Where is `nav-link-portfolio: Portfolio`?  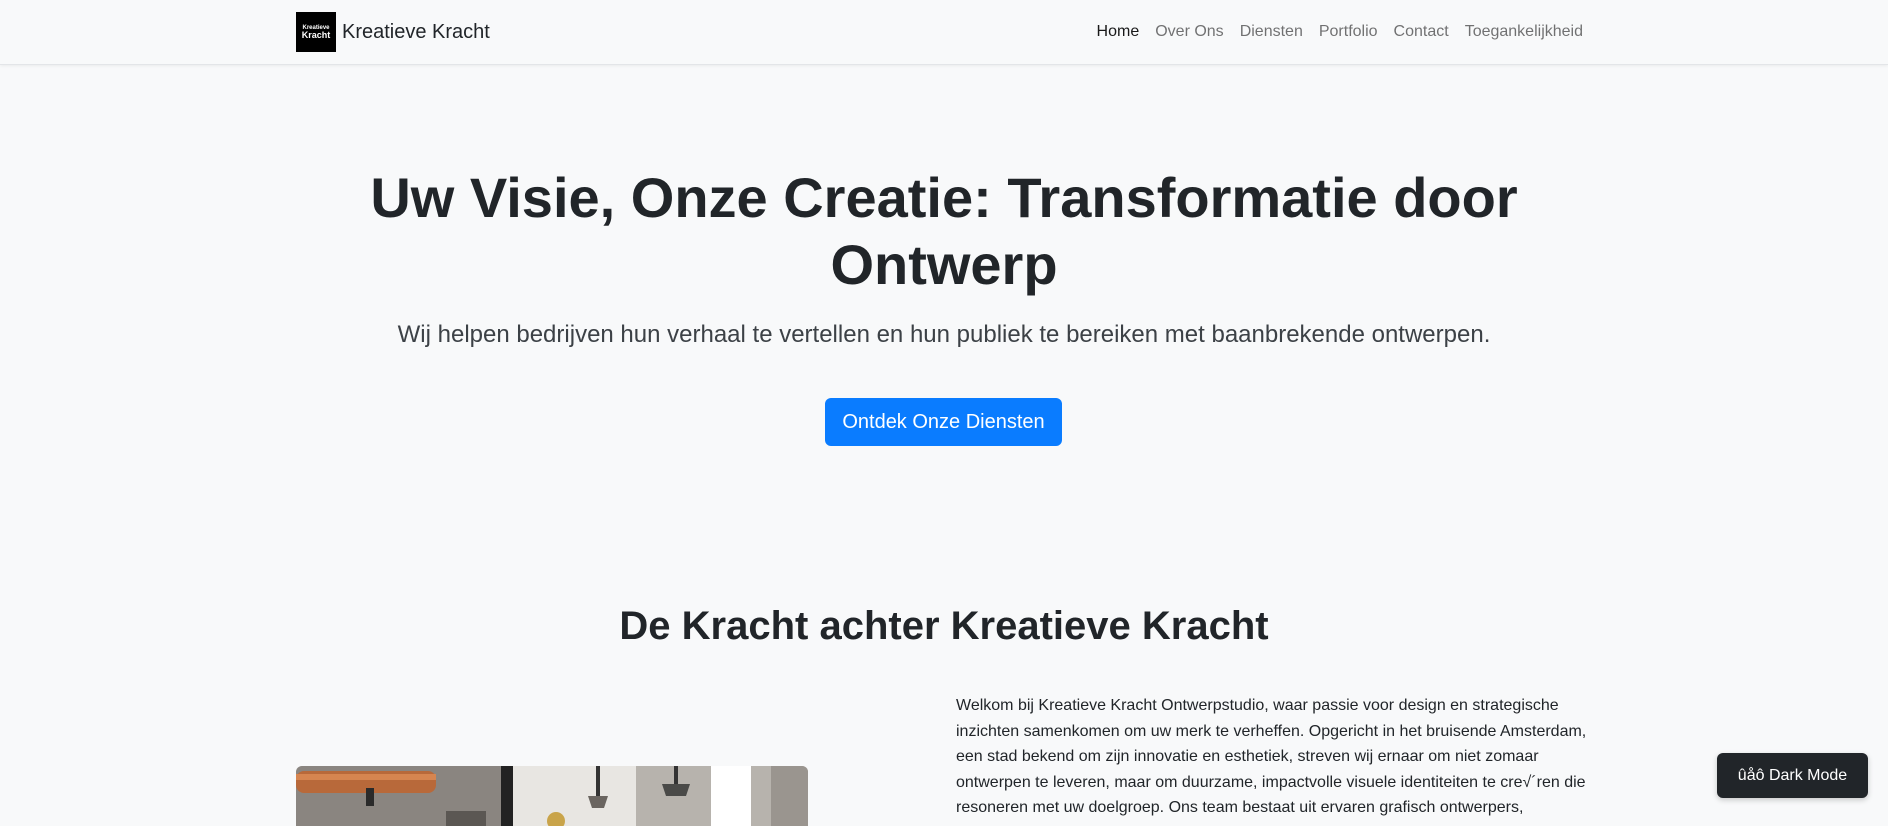 nav-link-portfolio: Portfolio is located at coordinates (1348, 32).